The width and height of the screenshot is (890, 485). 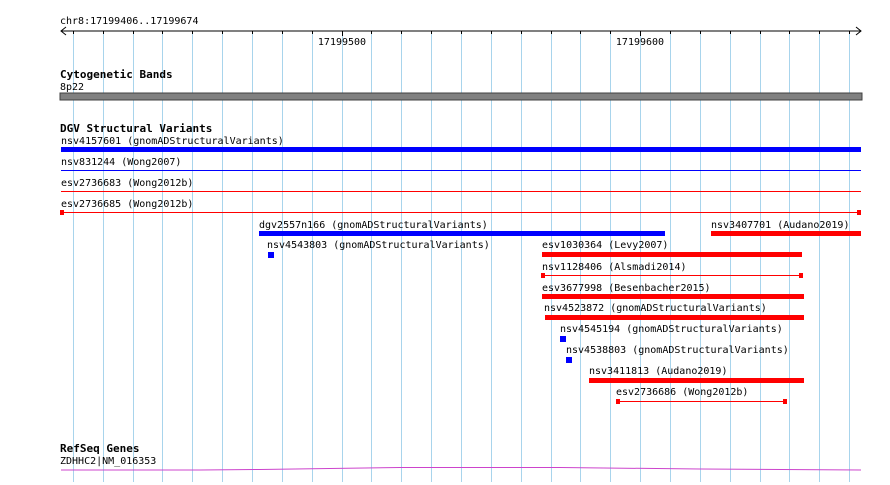 I want to click on variant-label: esv3677998 (Besenbacher2015), so click(x=626, y=288).